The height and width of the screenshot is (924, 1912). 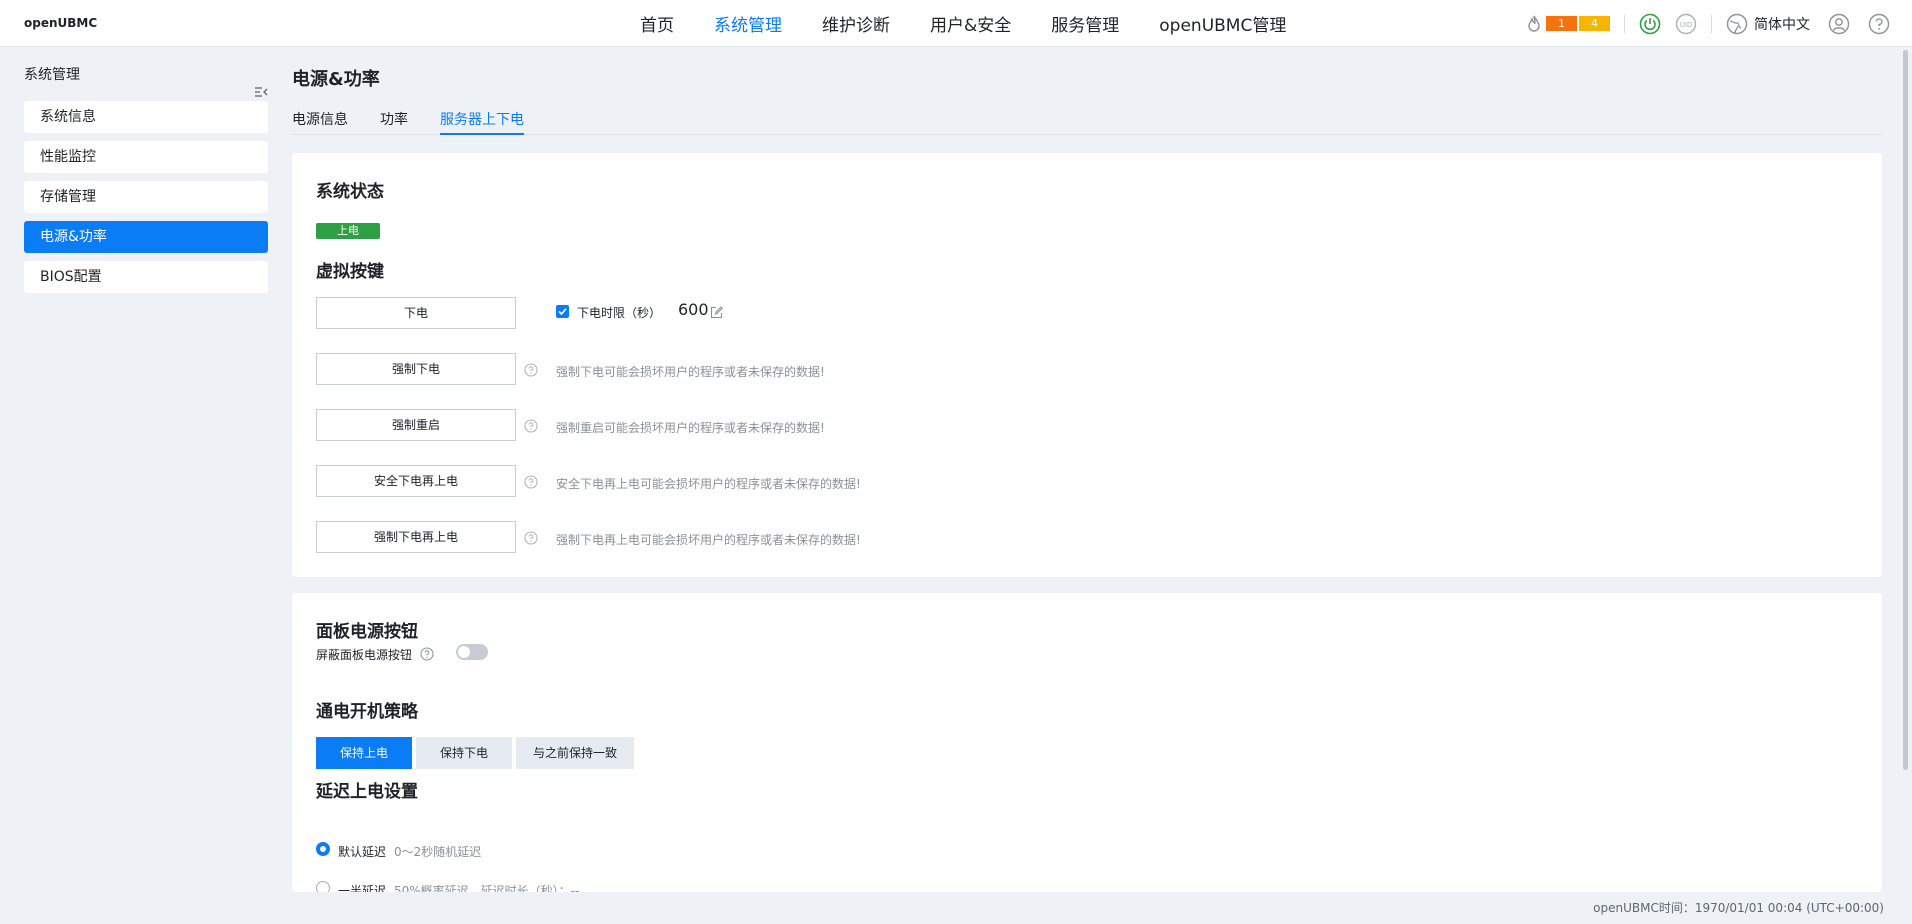 What do you see at coordinates (1782, 24) in the screenshot?
I see `language-selector: 简体中文` at bounding box center [1782, 24].